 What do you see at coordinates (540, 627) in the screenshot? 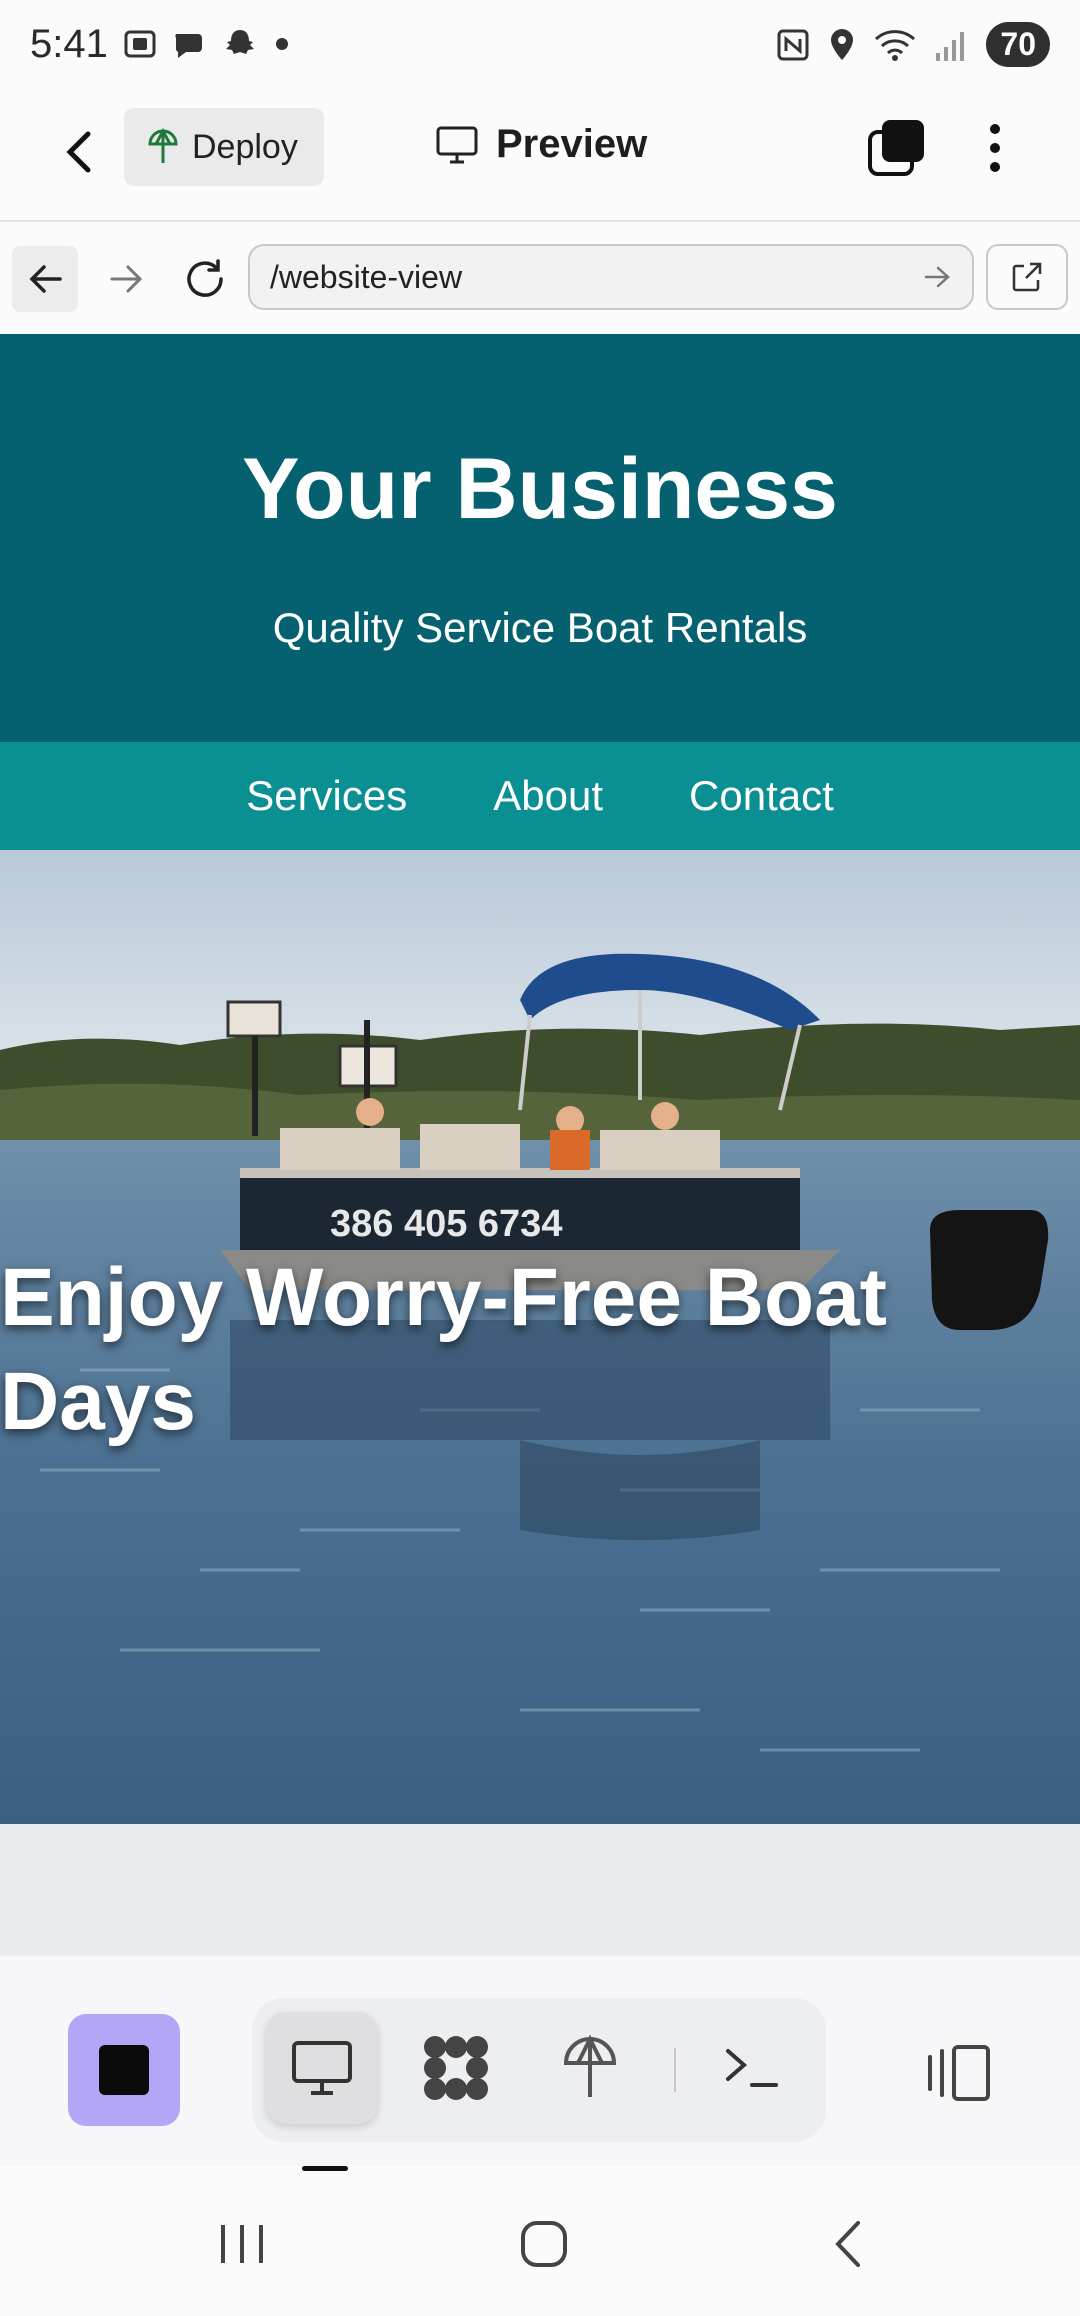
I see `site-tagline: Quality Service Boat Rentals` at bounding box center [540, 627].